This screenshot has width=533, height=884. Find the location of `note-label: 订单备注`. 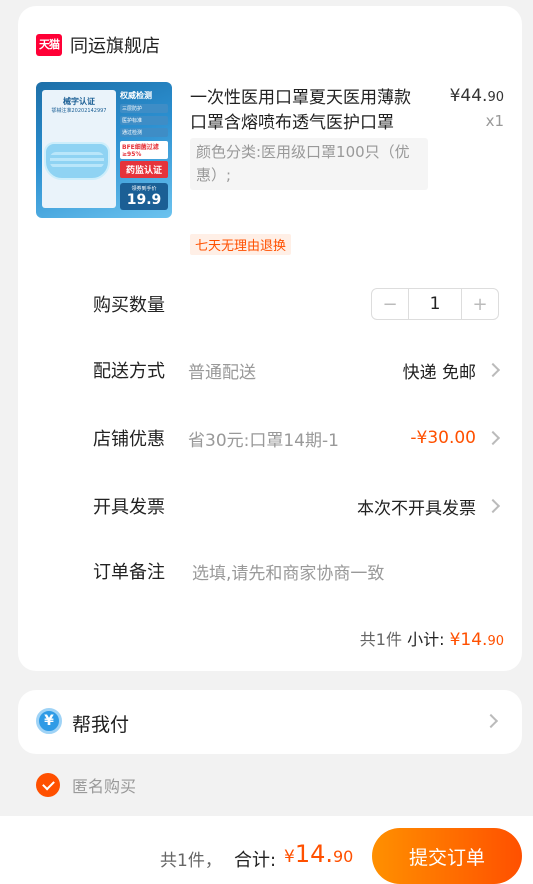

note-label: 订单备注 is located at coordinates (129, 572).